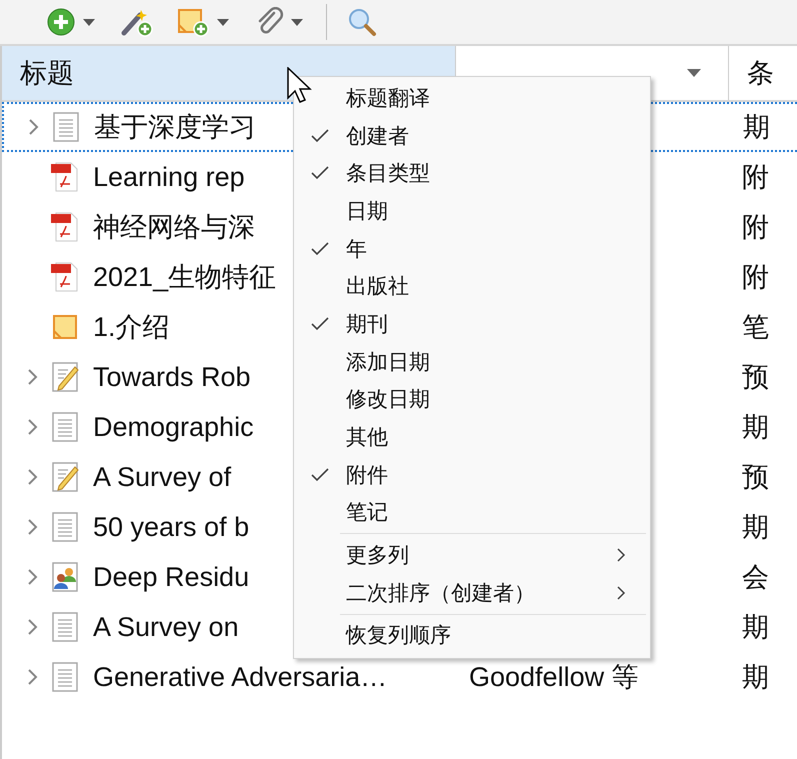 The image size is (797, 759). Describe the element at coordinates (472, 286) in the screenshot. I see `menu-item: 出版社` at that location.